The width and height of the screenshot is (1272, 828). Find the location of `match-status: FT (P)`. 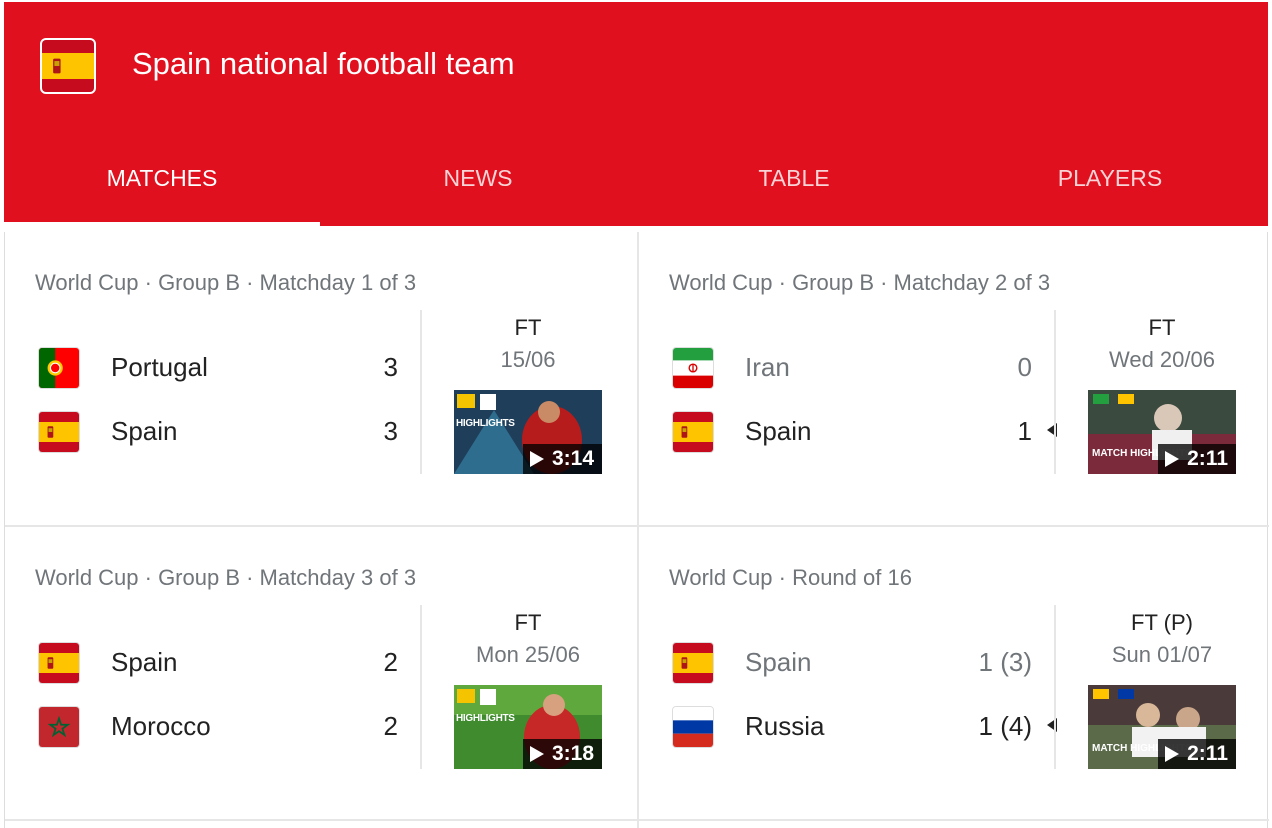

match-status: FT (P) is located at coordinates (1162, 622).